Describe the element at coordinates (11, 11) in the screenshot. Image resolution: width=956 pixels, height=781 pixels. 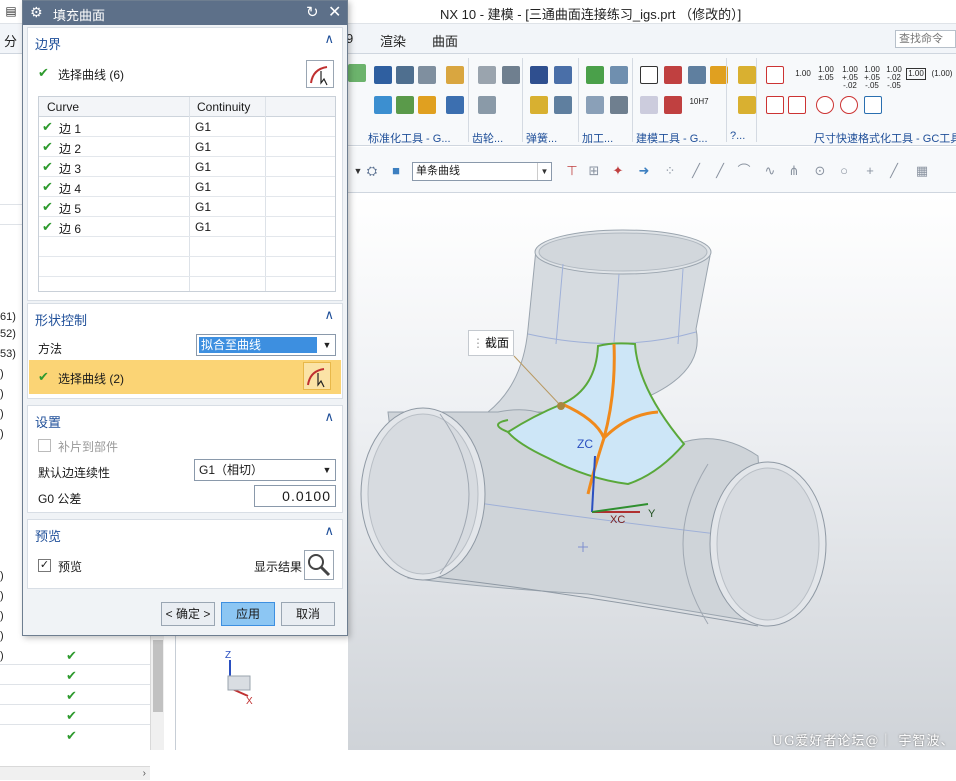
I see `app-menu-icon: ▤` at that location.